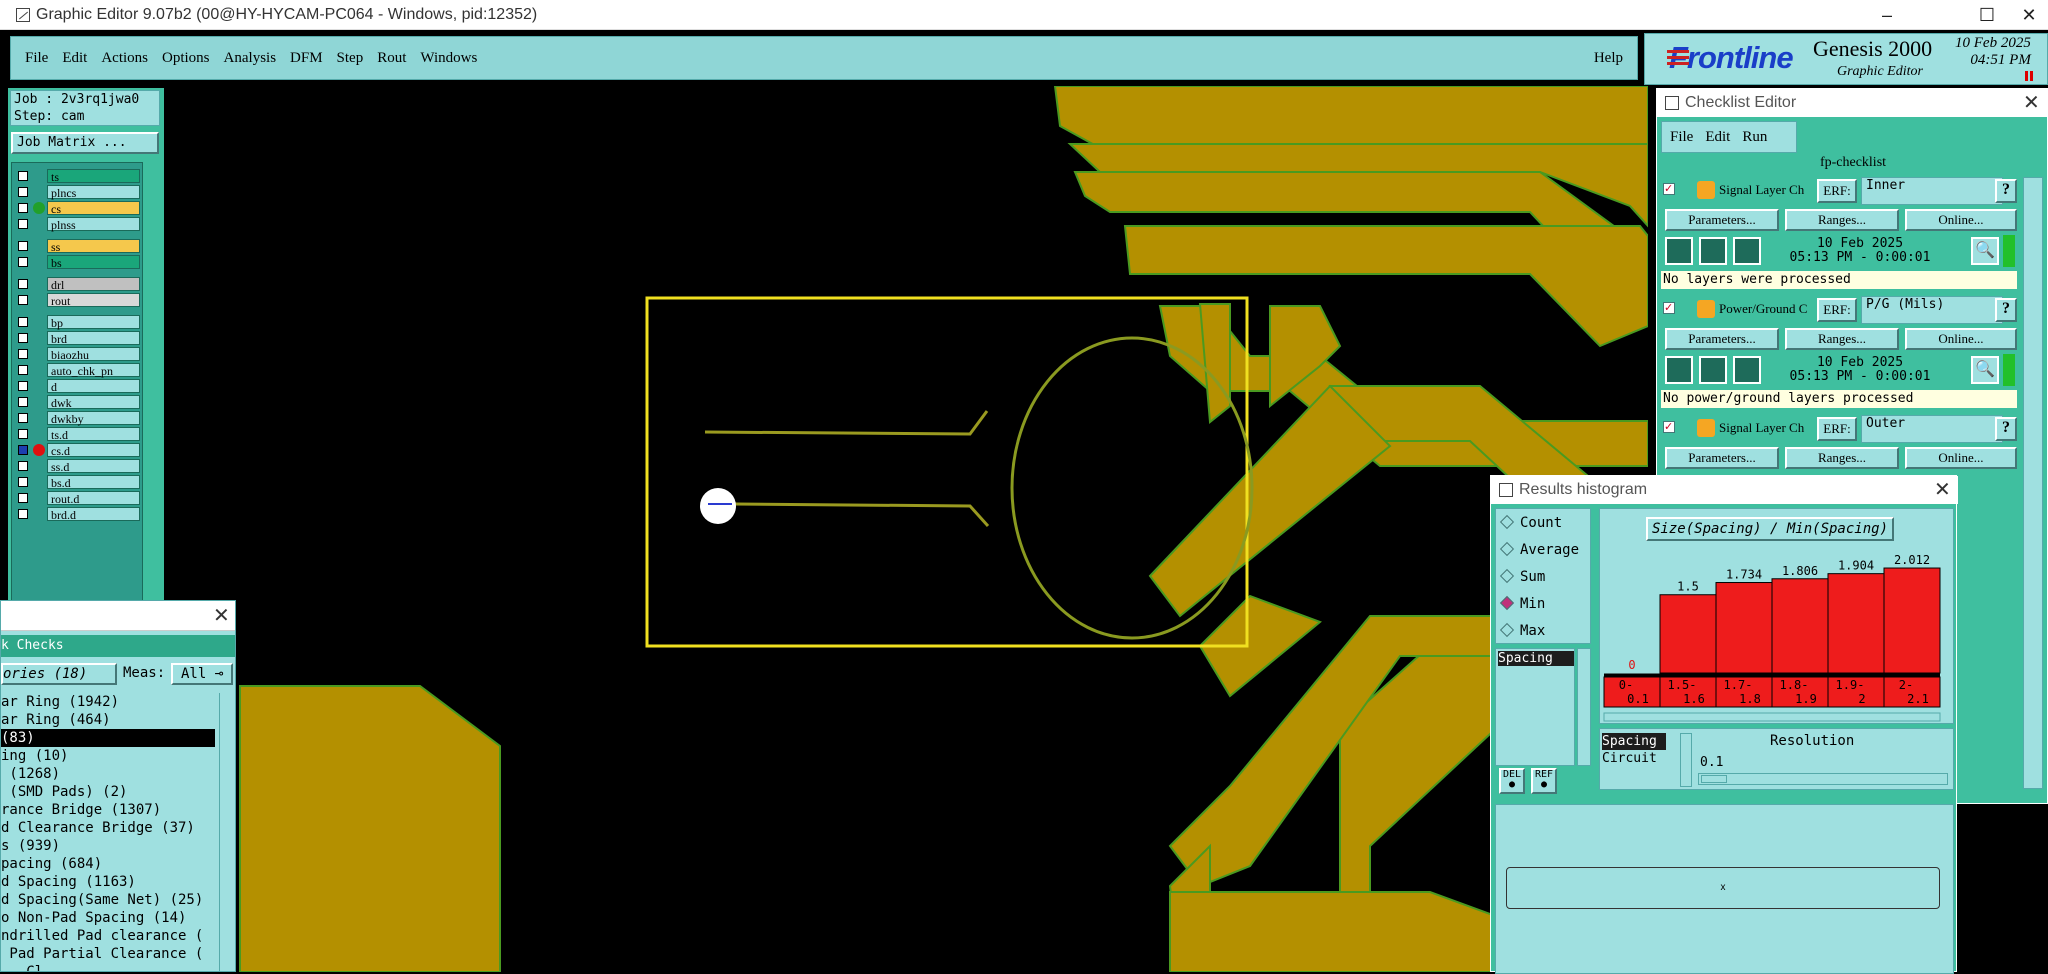 The width and height of the screenshot is (2048, 974). I want to click on erf-value: Inner, so click(1932, 191).